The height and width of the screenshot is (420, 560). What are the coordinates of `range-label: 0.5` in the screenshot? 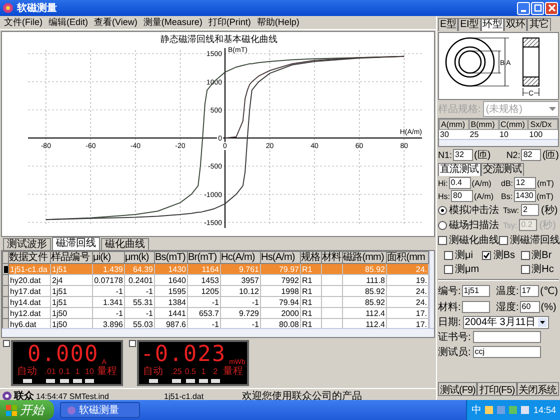 It's located at (190, 372).